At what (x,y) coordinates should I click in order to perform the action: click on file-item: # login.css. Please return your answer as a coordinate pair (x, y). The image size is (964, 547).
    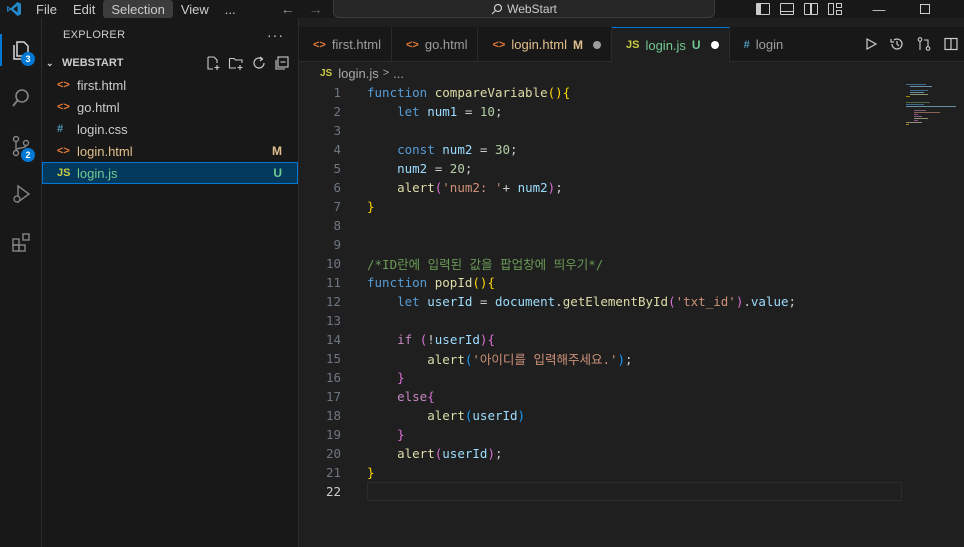
    Looking at the image, I should click on (170, 129).